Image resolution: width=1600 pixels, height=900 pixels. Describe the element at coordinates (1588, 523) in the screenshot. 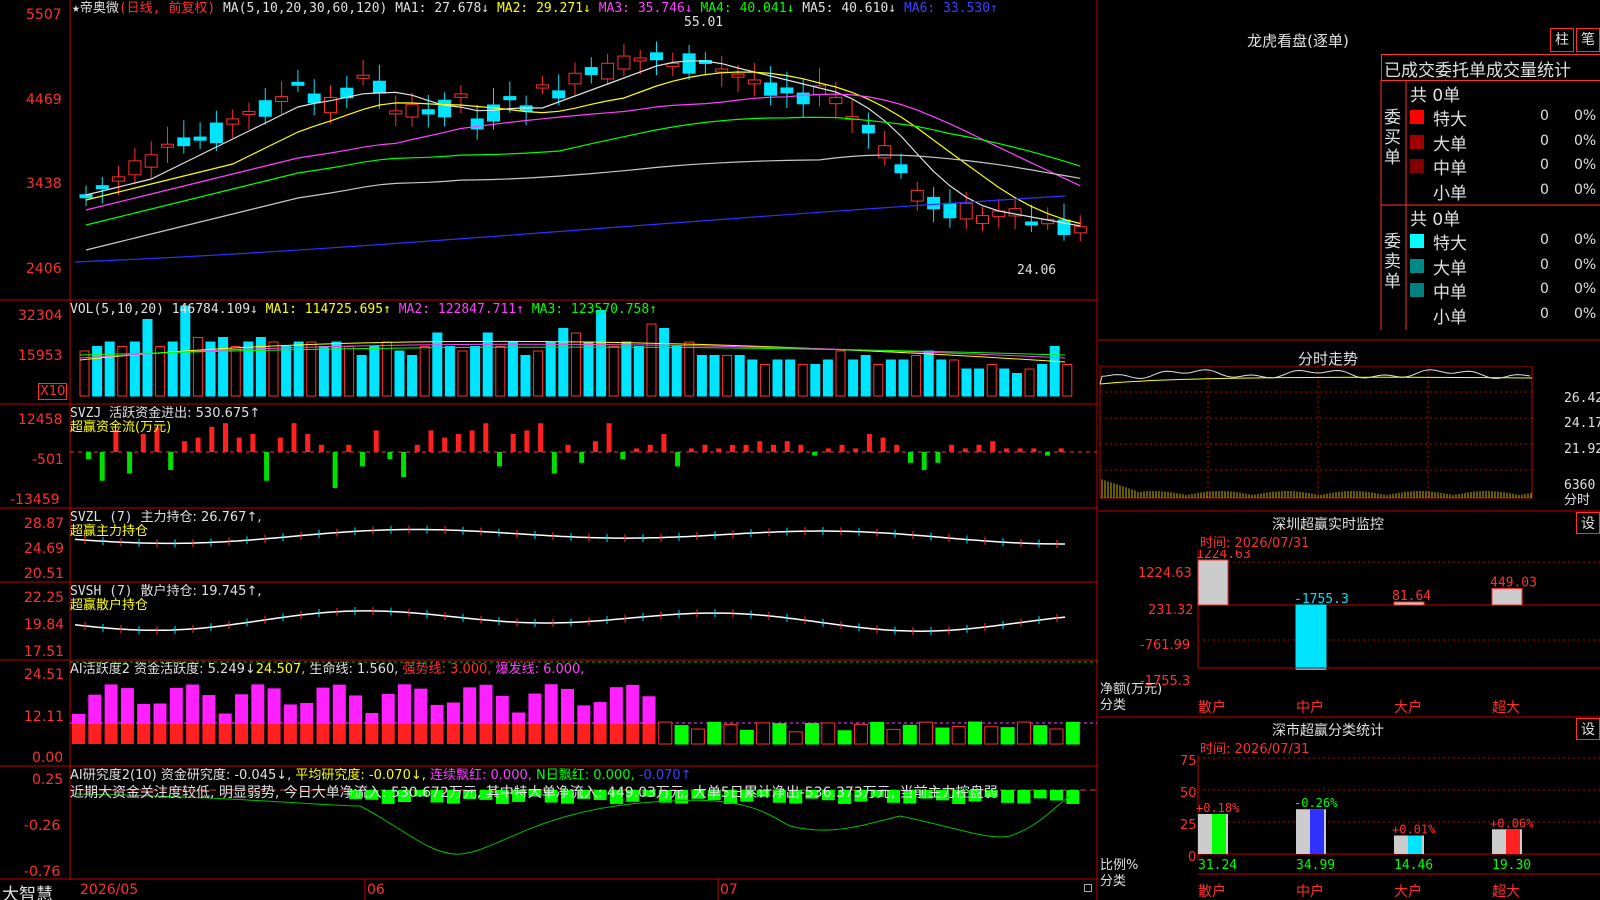

I see `monitor-settings-button: 设` at that location.